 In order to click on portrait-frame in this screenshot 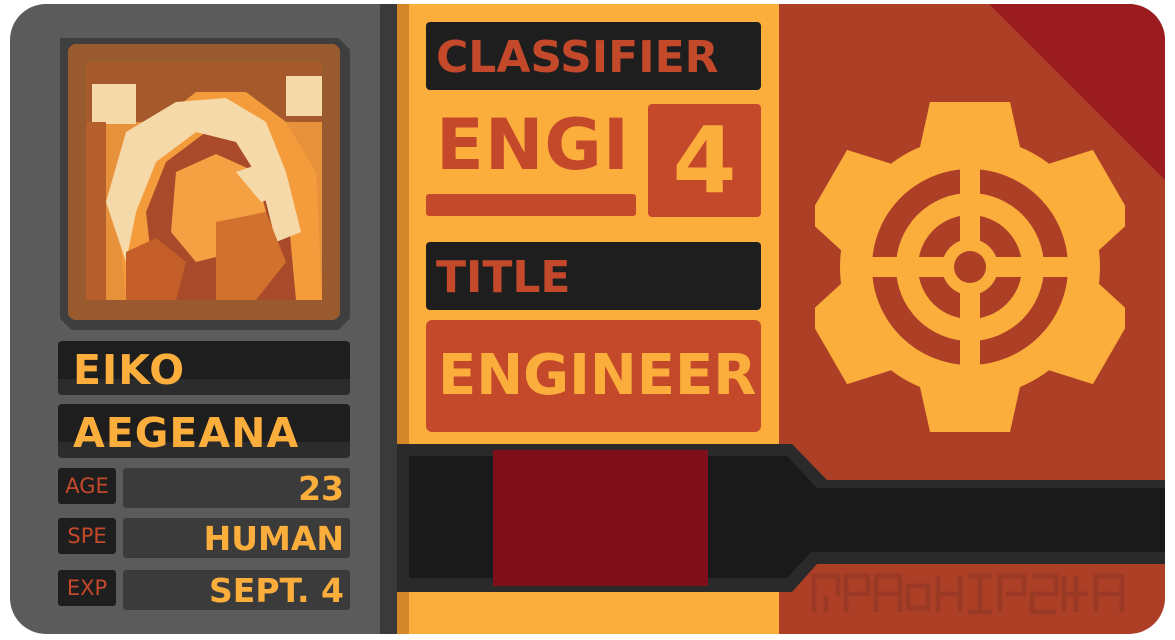, I will do `click(205, 184)`.